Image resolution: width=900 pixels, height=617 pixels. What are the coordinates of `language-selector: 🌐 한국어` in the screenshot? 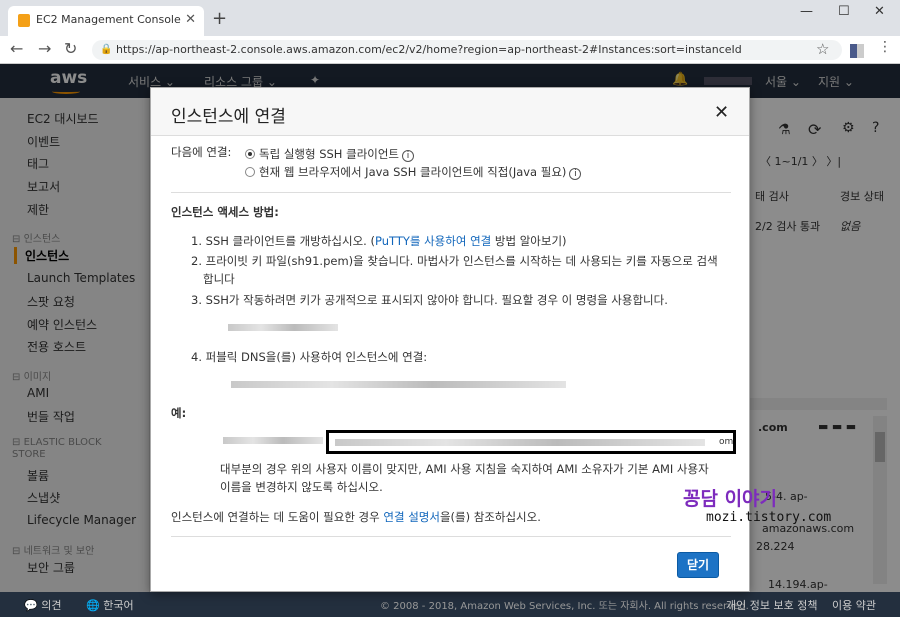 It's located at (110, 605).